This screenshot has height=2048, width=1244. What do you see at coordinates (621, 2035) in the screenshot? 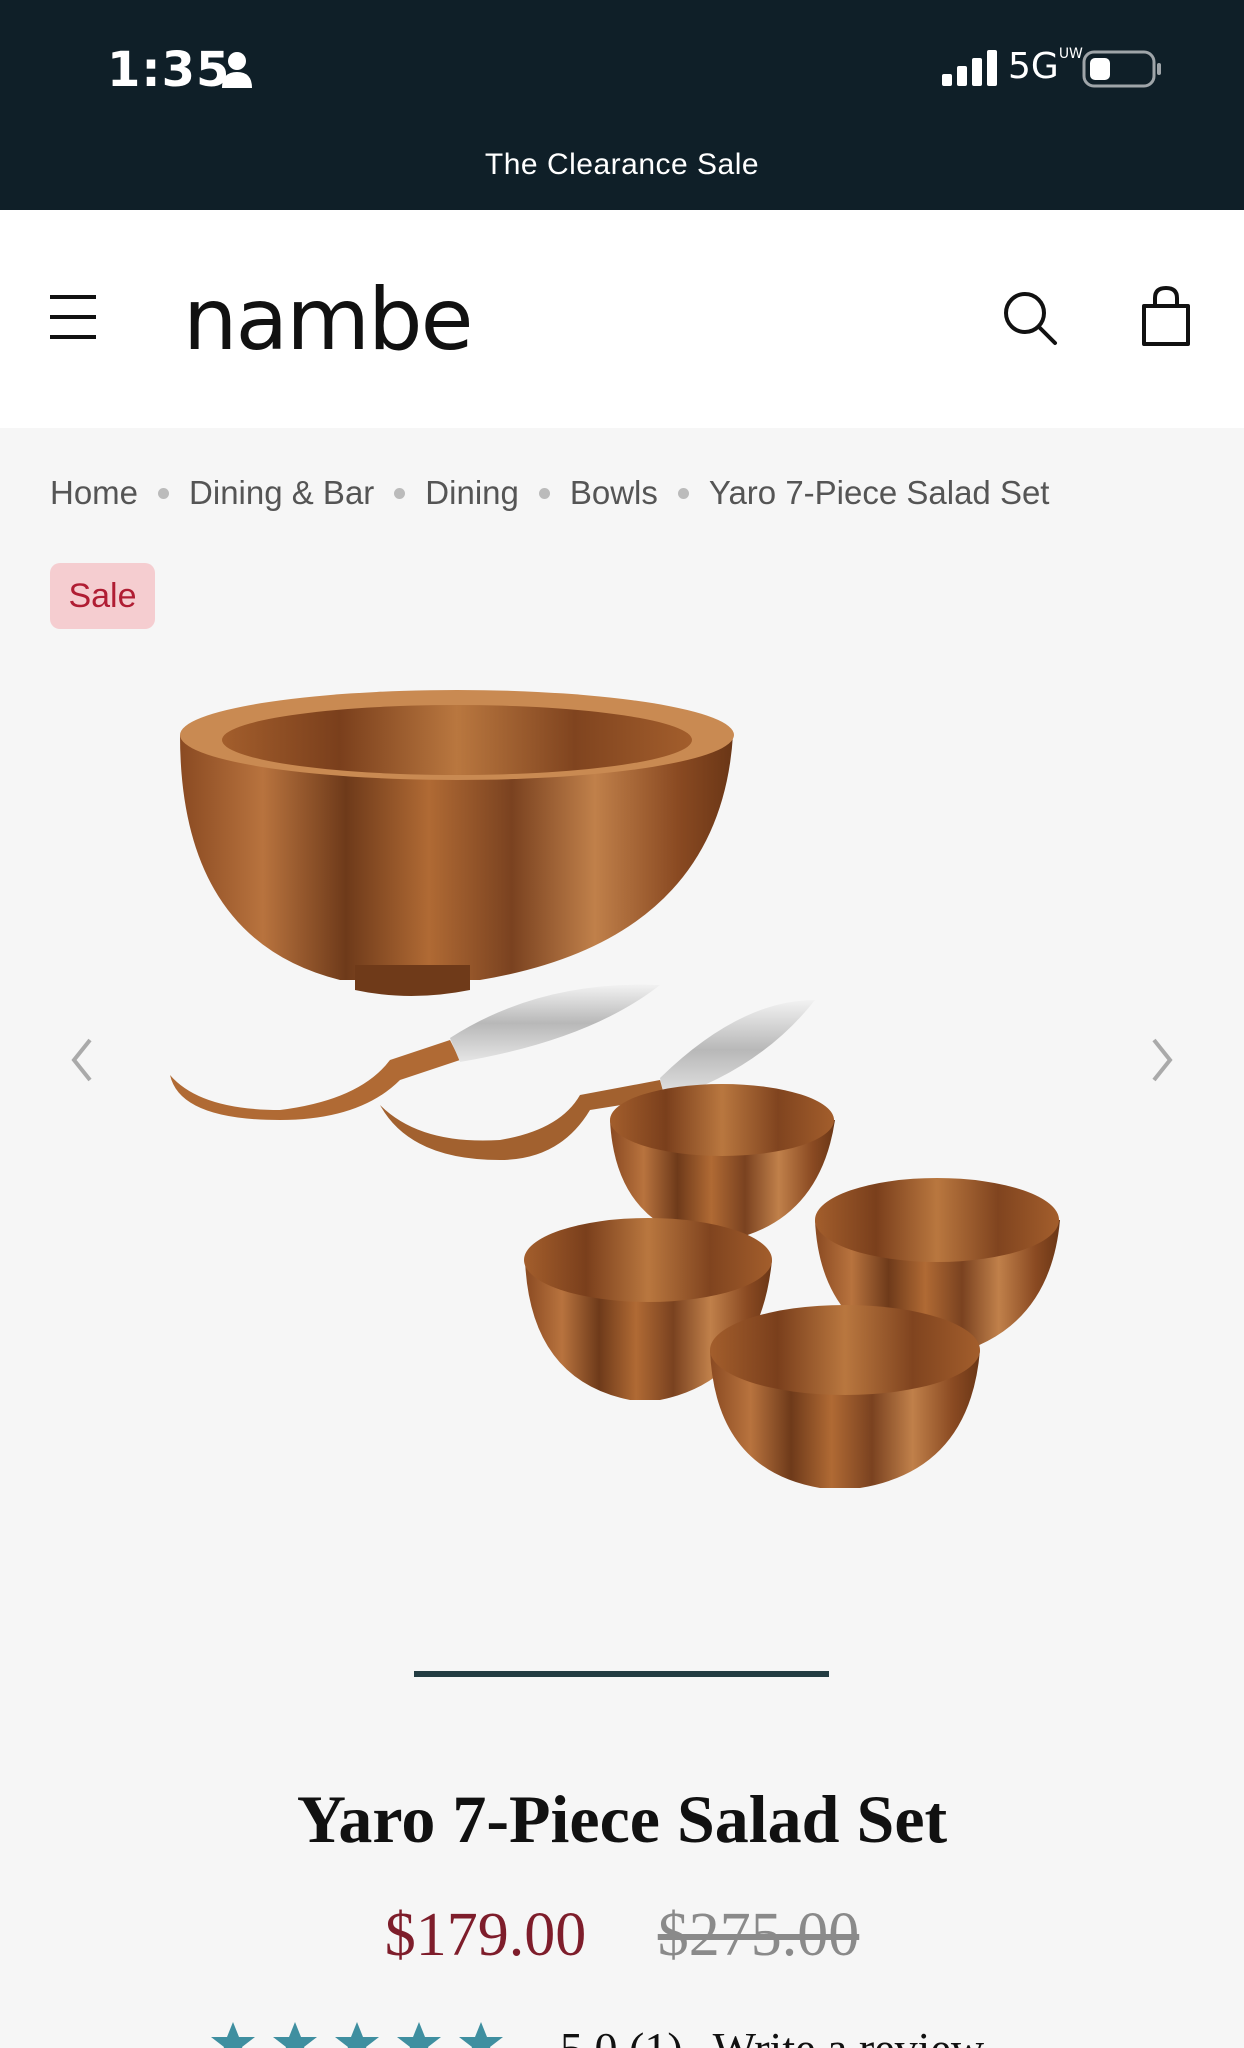
I see `rating-score: 5.0 (1)` at bounding box center [621, 2035].